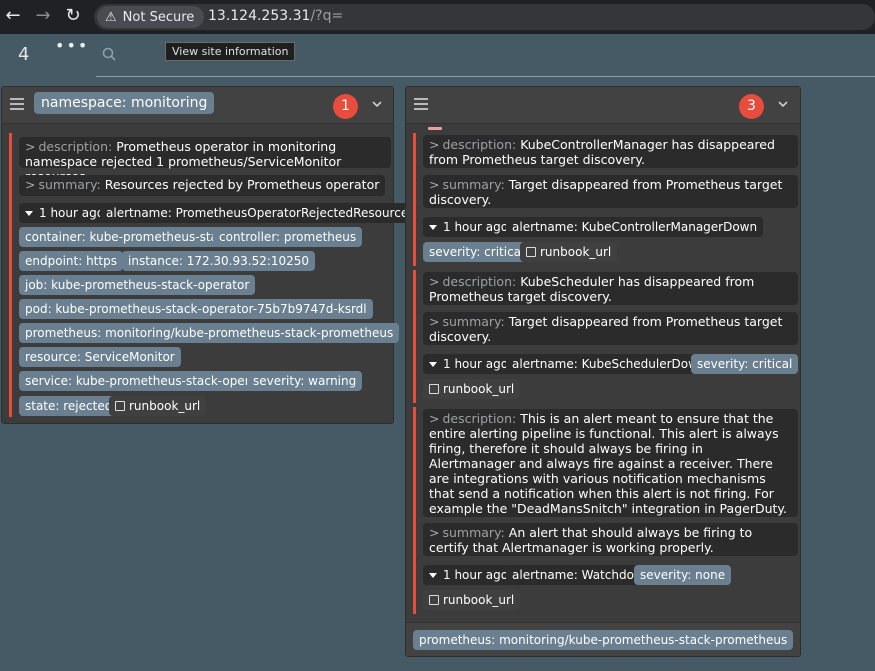 The image size is (875, 671). What do you see at coordinates (149, 381) in the screenshot?
I see `label-service: service: kube-prometheus-stack-operator` at bounding box center [149, 381].